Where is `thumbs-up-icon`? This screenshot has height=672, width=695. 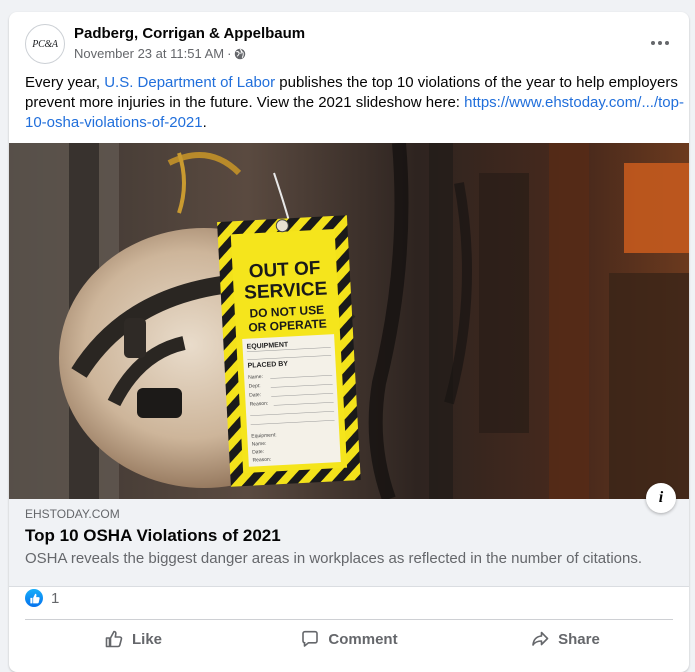
thumbs-up-icon is located at coordinates (114, 639).